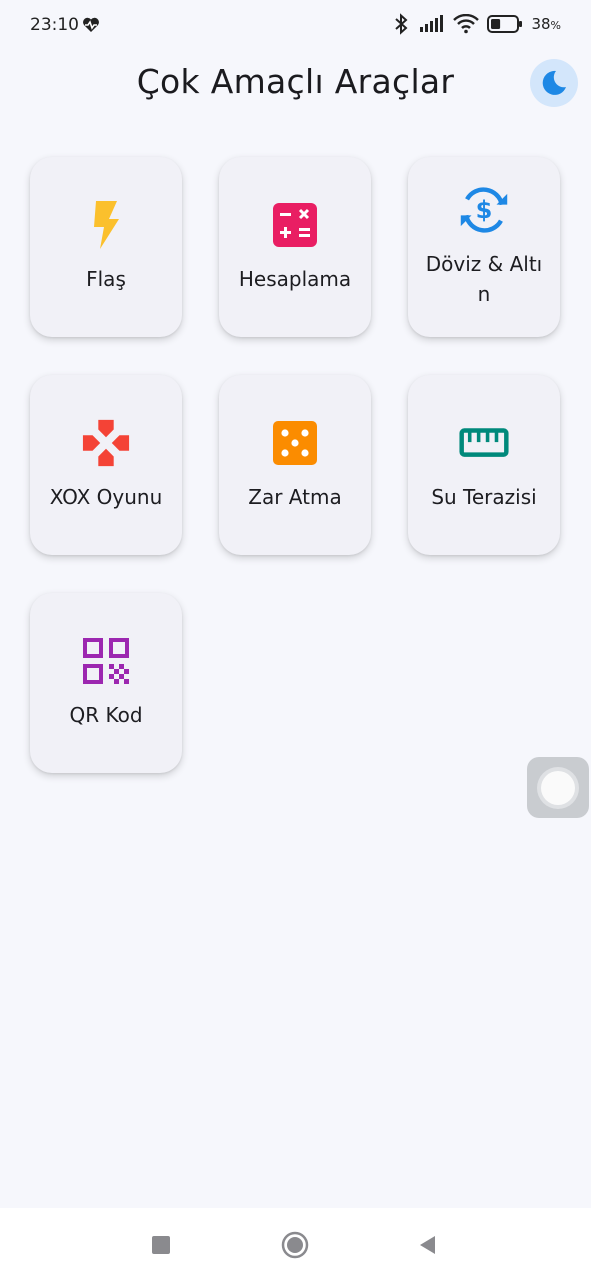  Describe the element at coordinates (295, 81) in the screenshot. I see `page-title: Çok Amaçlı Araçlar` at that location.